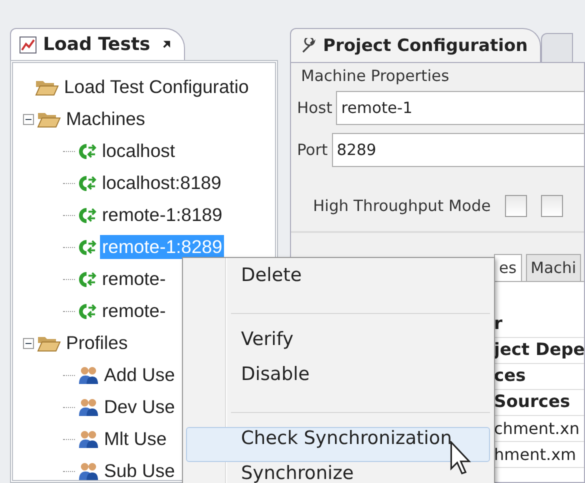 The image size is (585, 483). Describe the element at coordinates (338, 380) in the screenshot. I see `menu-item: Disable` at that location.